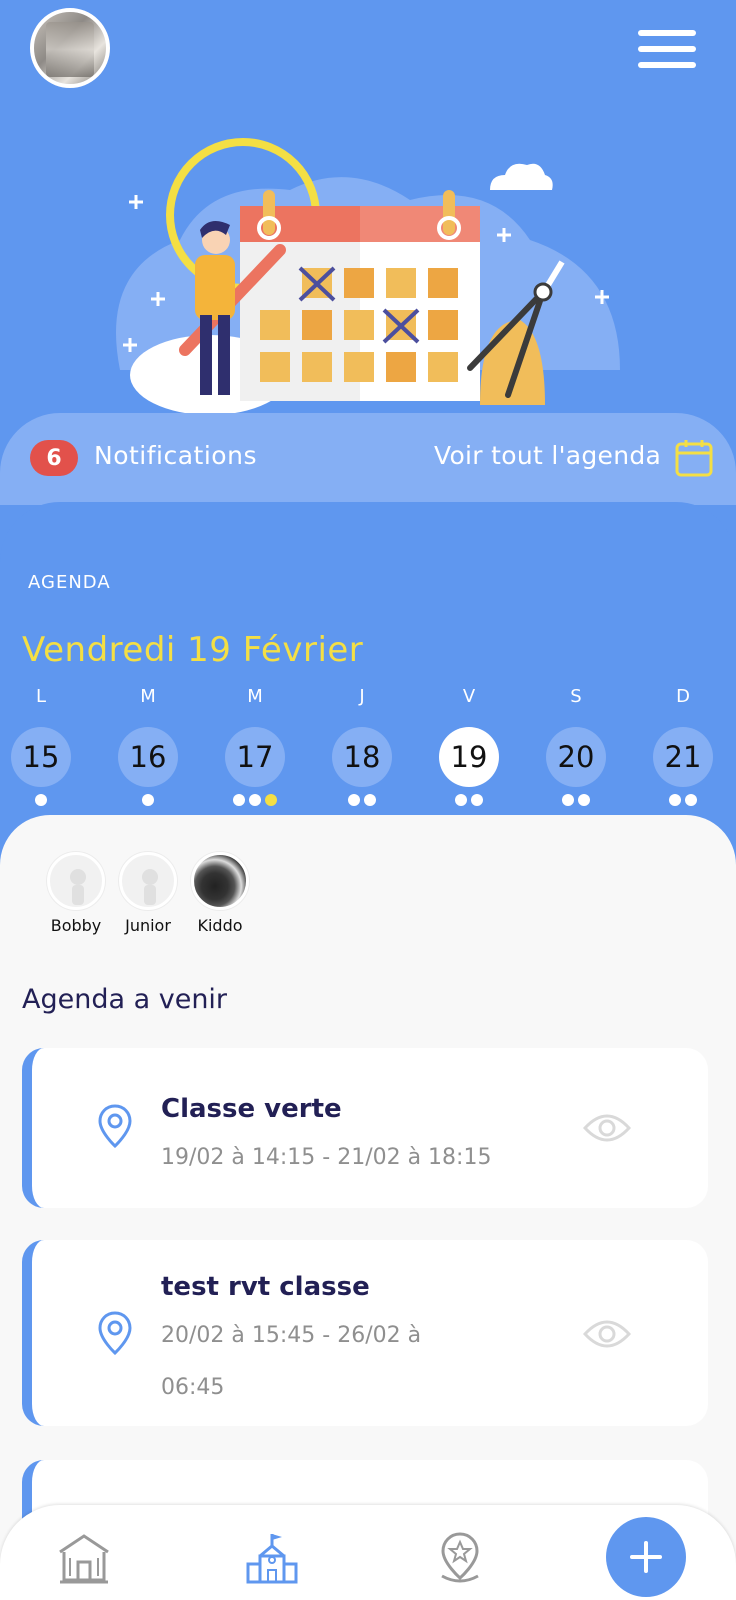 The width and height of the screenshot is (736, 1600). Describe the element at coordinates (368, 276) in the screenshot. I see `calendar-illustration` at that location.